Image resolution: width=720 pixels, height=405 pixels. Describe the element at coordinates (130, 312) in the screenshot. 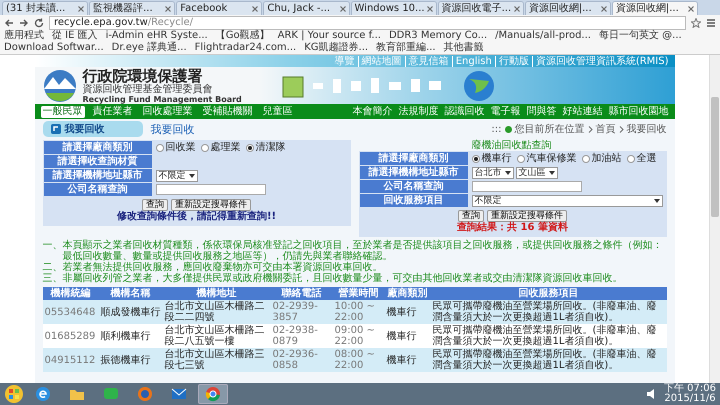

I see `table-cell: 順成發機車行` at that location.